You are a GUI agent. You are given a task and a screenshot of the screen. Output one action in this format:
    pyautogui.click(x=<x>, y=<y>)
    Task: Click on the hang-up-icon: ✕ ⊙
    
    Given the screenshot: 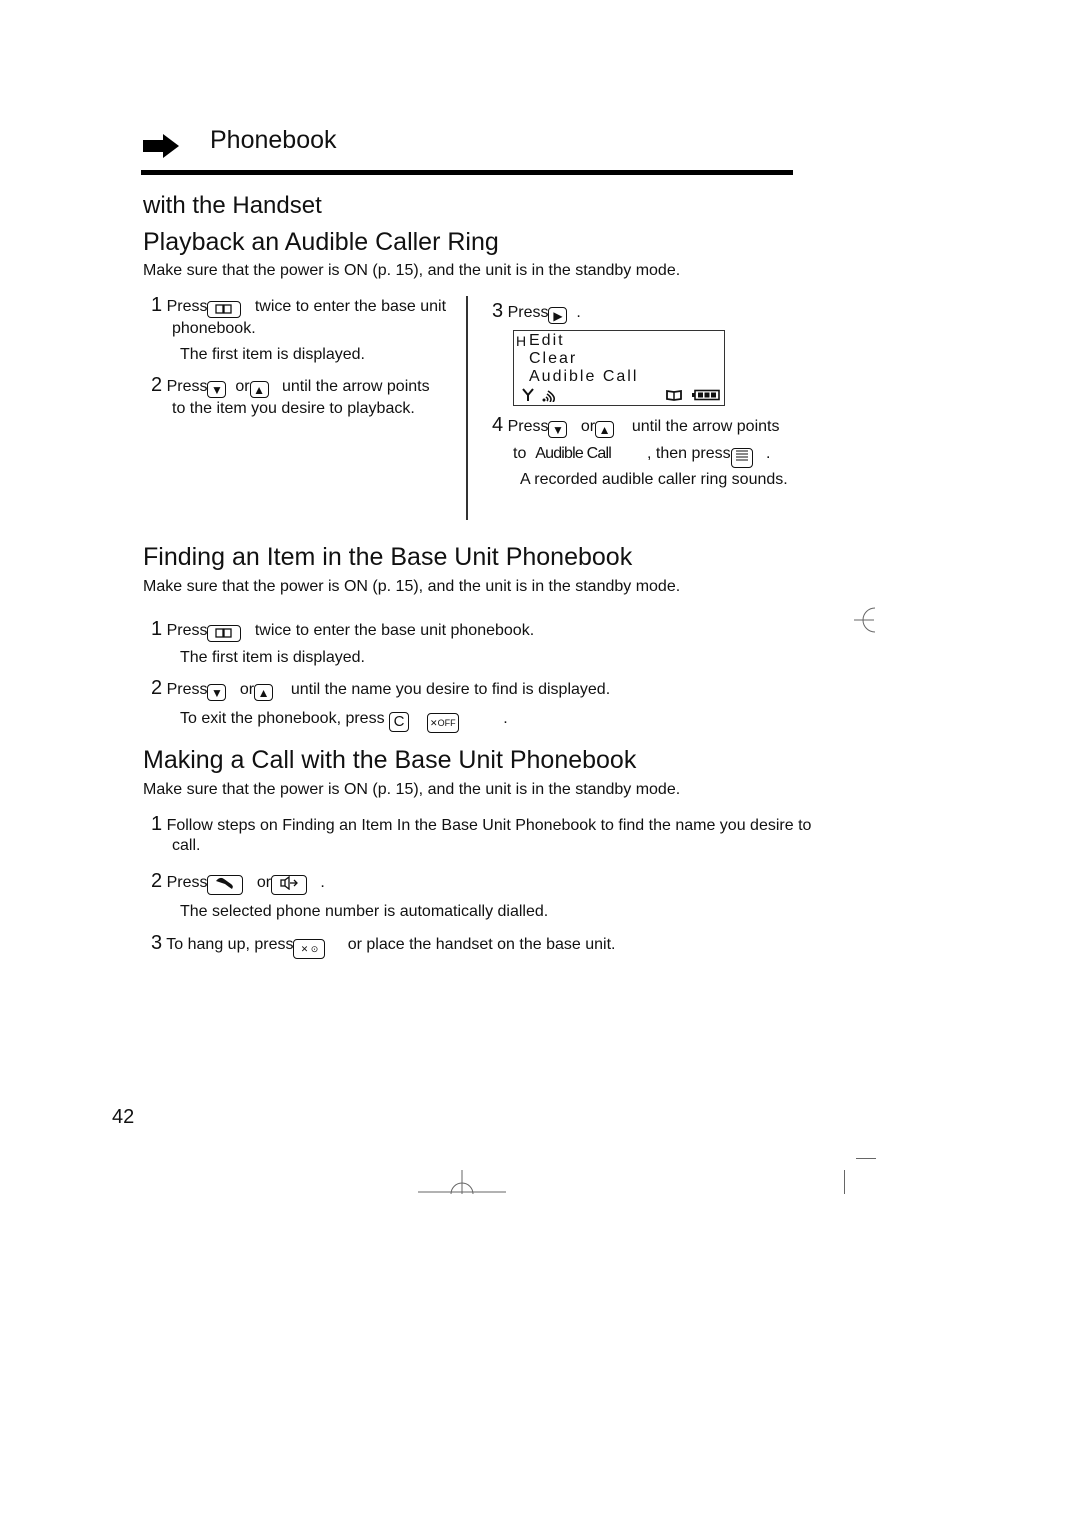 What is the action you would take?
    pyautogui.click(x=309, y=949)
    